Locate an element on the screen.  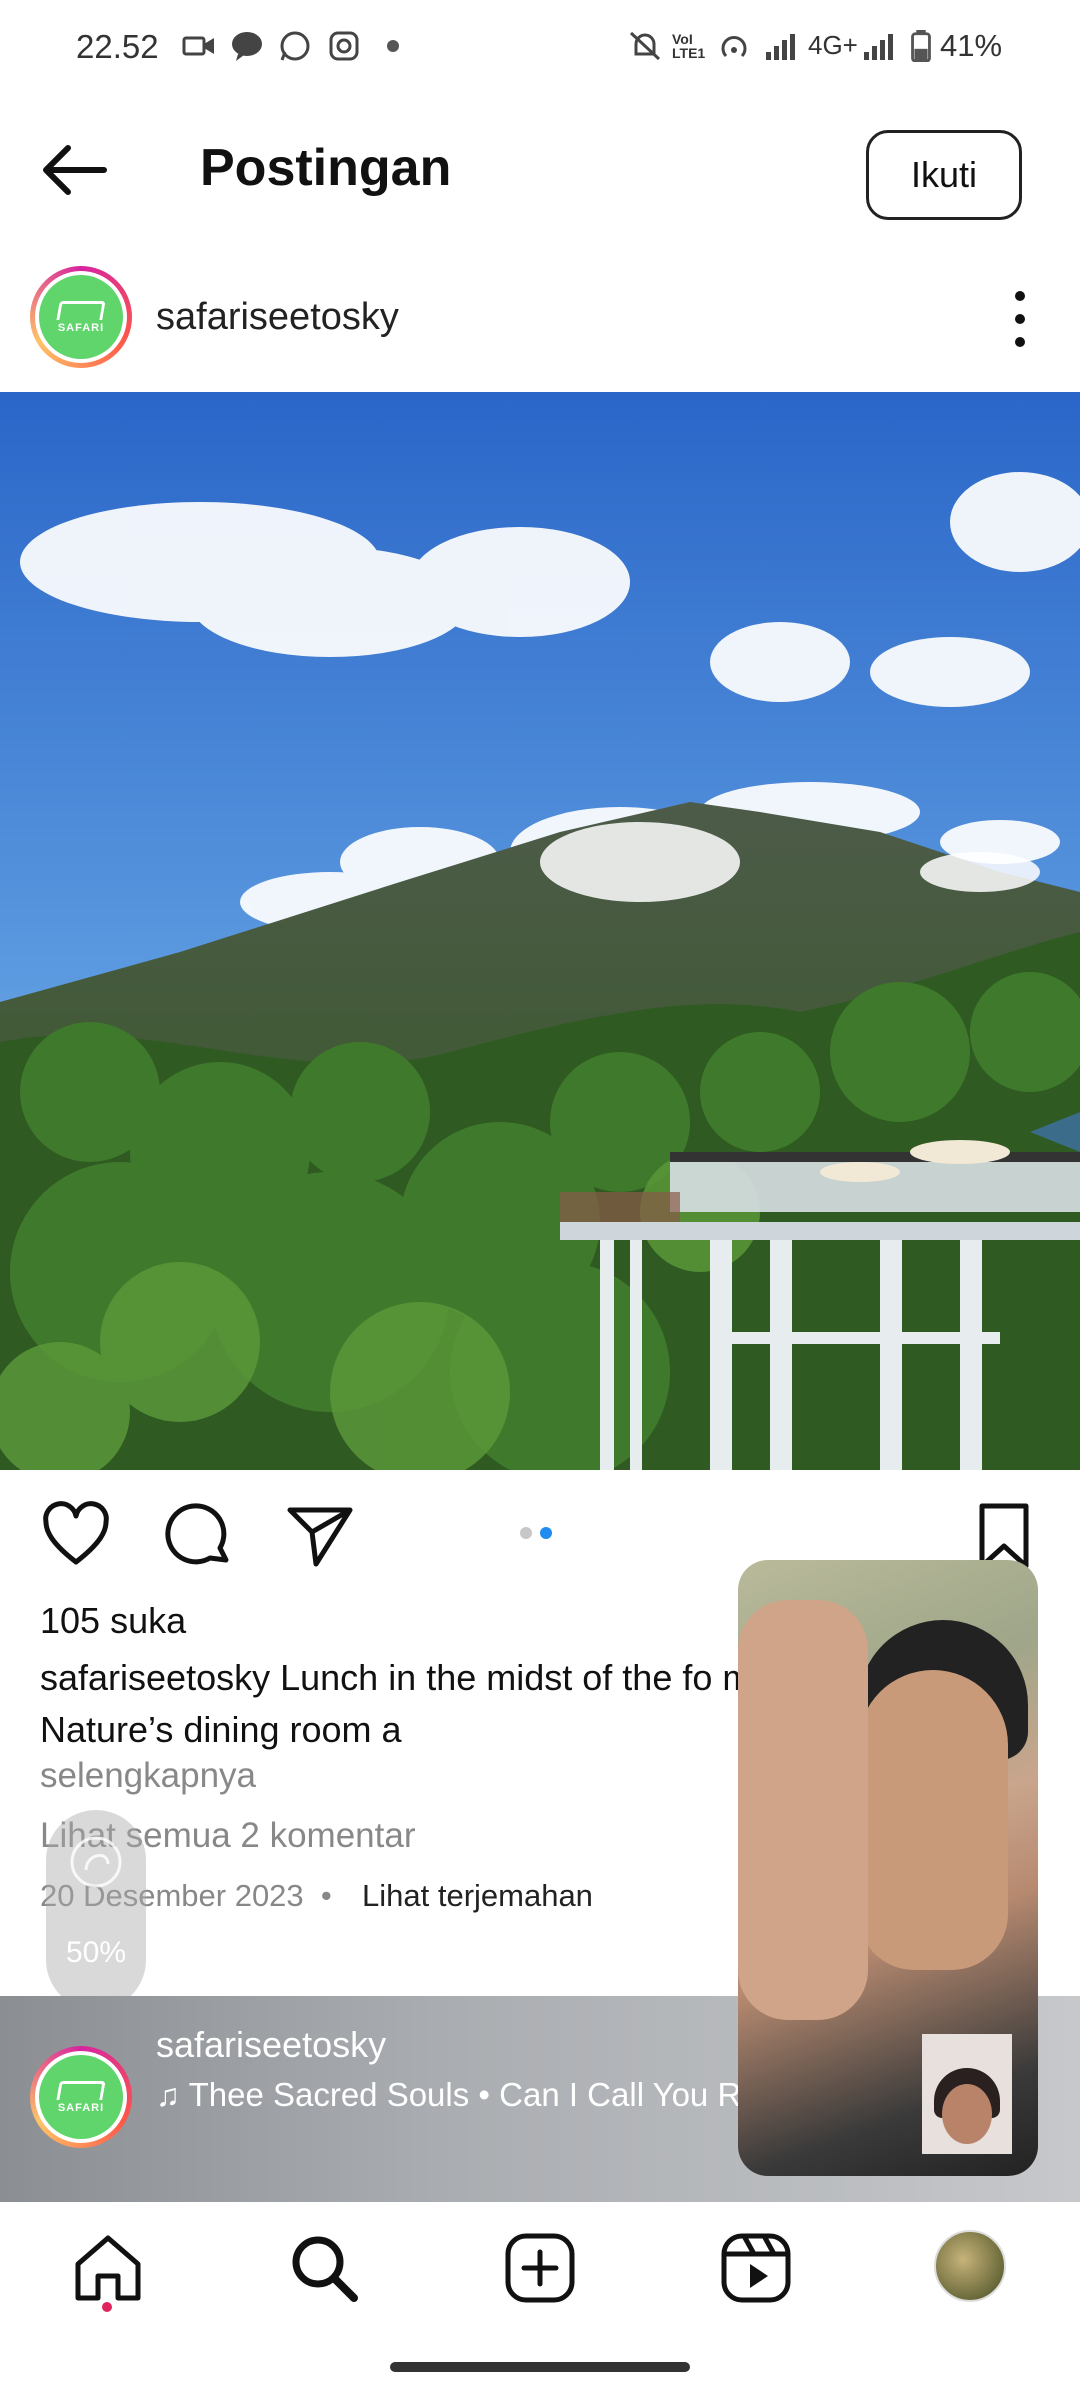
mute-icon is located at coordinates (645, 46).